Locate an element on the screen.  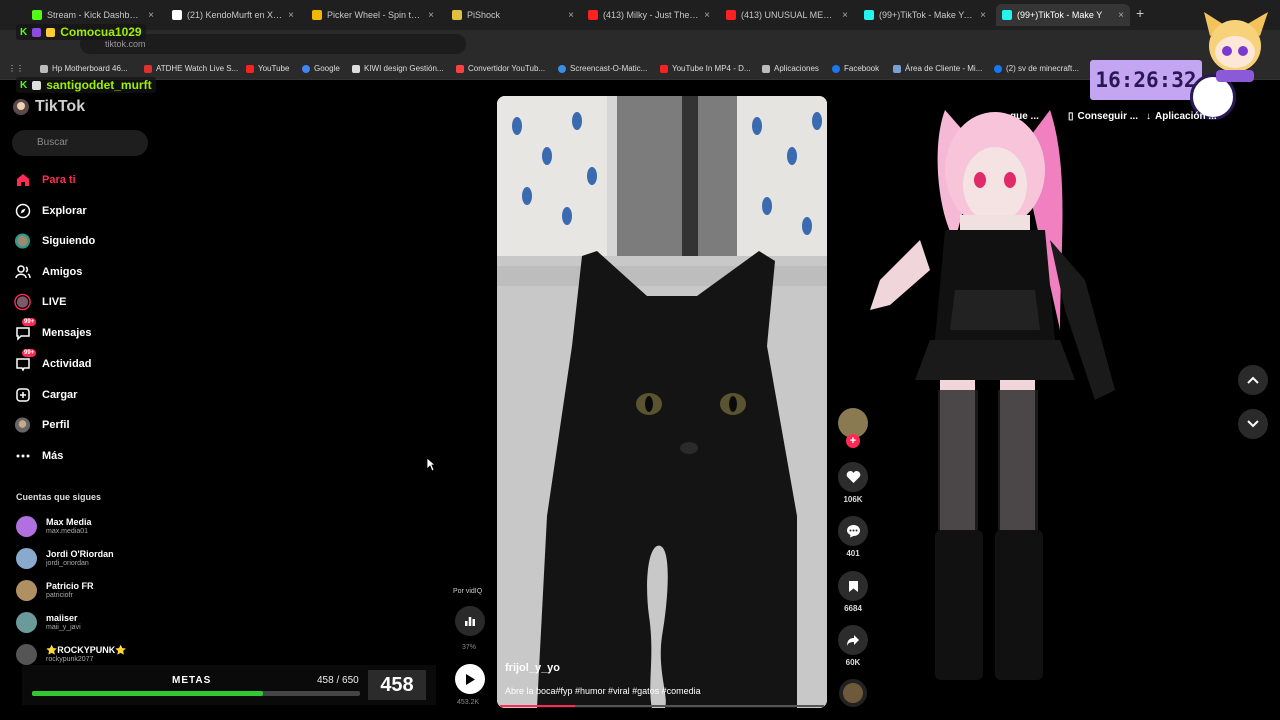
following-account: Jordi O'Riordan jordi_oriordan is located at coordinates (65, 558).